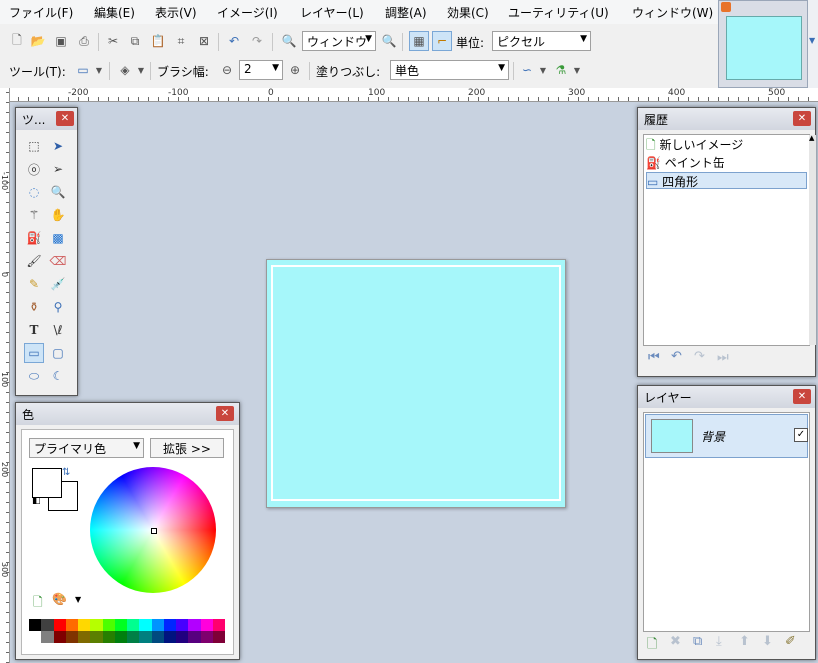  Describe the element at coordinates (34, 261) in the screenshot. I see `paintbrush-icon: 🖌` at that location.